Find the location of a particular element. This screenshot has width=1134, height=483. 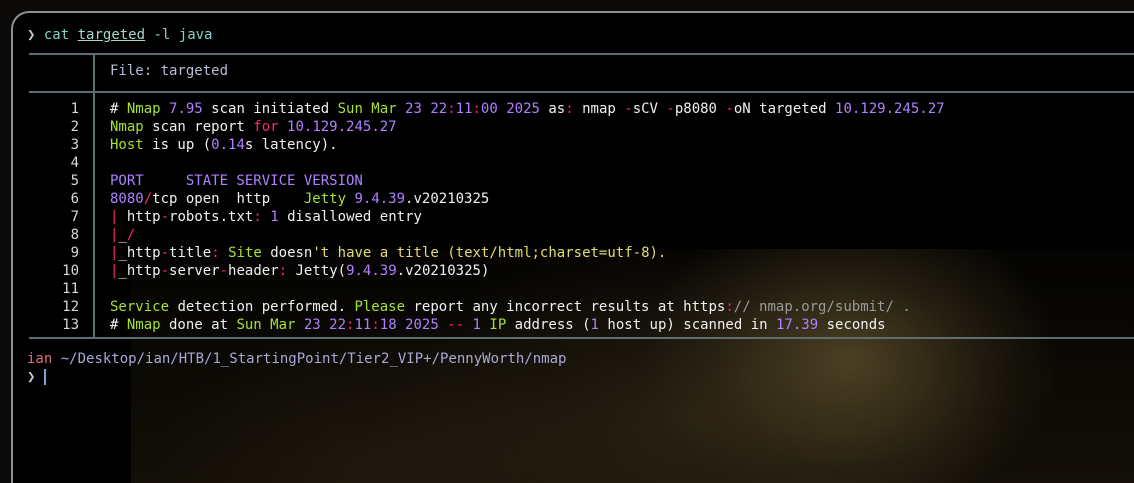

code-token: report any incorrect results at https is located at coordinates (565, 307).